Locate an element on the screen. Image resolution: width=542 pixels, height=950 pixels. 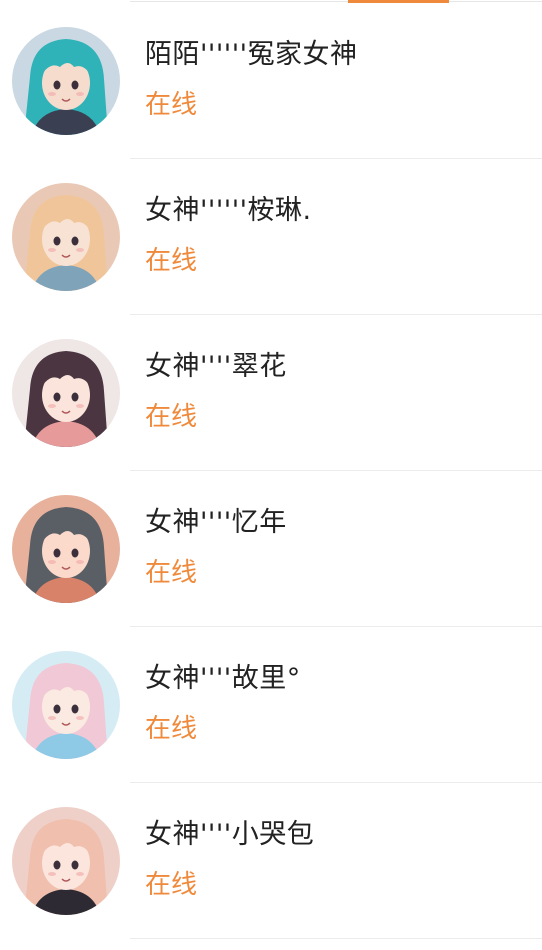
anime-avatar-blonde is located at coordinates (66, 237).